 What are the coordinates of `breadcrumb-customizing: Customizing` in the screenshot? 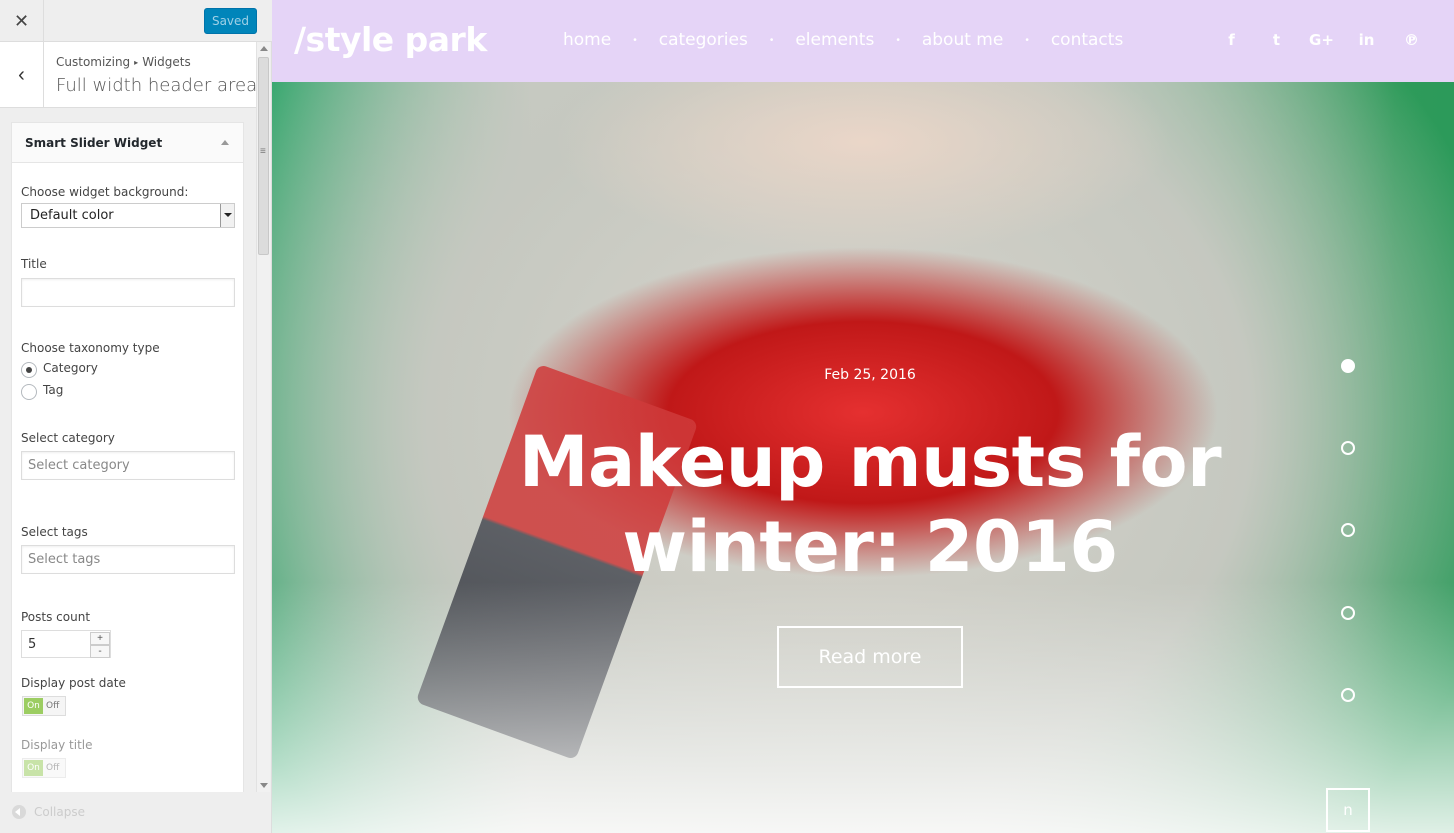 It's located at (93, 62).